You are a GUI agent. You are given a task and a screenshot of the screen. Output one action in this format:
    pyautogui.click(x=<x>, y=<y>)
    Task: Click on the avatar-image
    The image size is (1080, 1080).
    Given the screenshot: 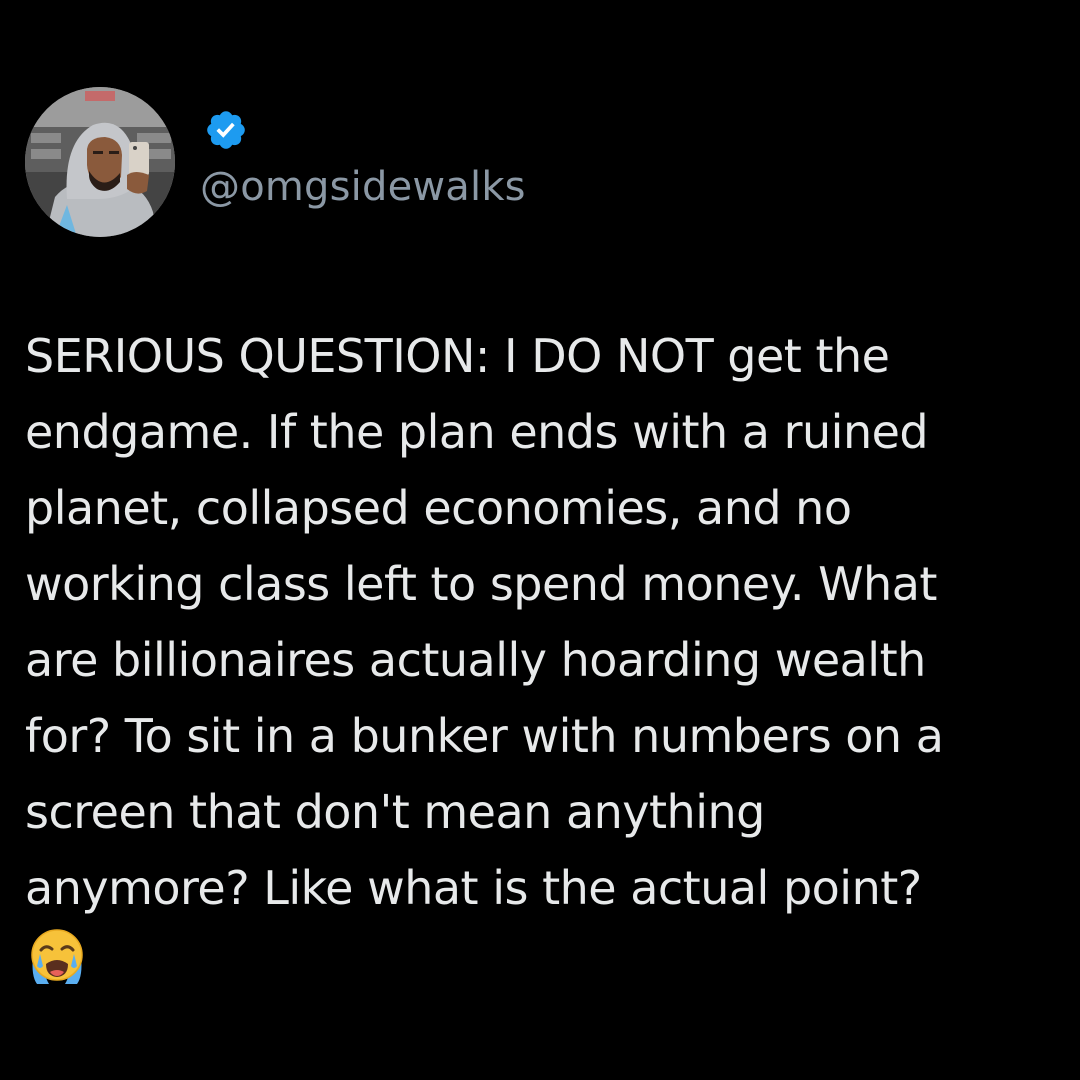 What is the action you would take?
    pyautogui.click(x=100, y=162)
    